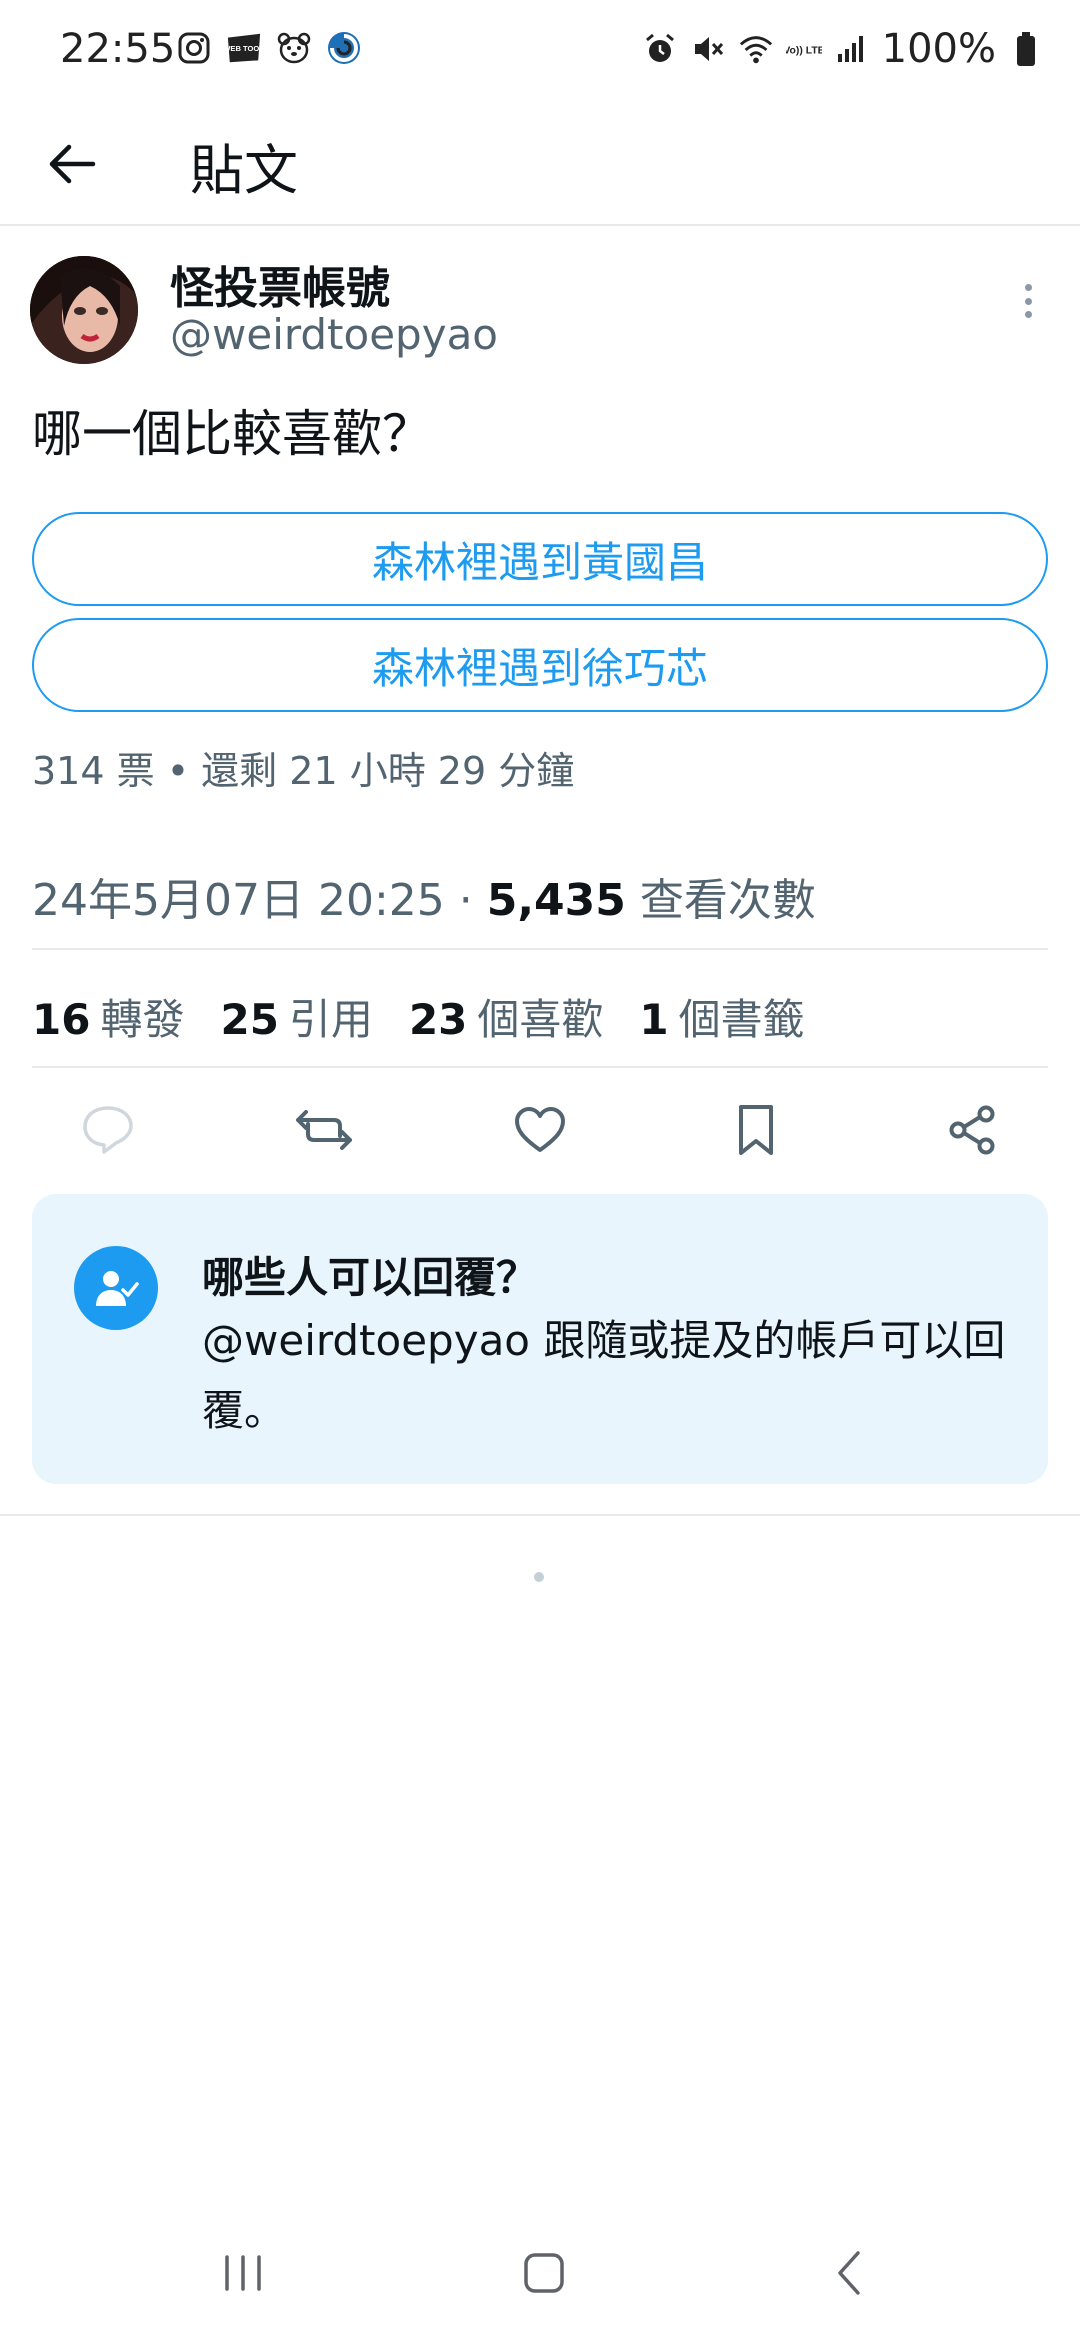 Image resolution: width=1080 pixels, height=2340 pixels. I want to click on poll-meta: 314 票 • 還剩 21 小時 29 分鐘, so click(303, 771).